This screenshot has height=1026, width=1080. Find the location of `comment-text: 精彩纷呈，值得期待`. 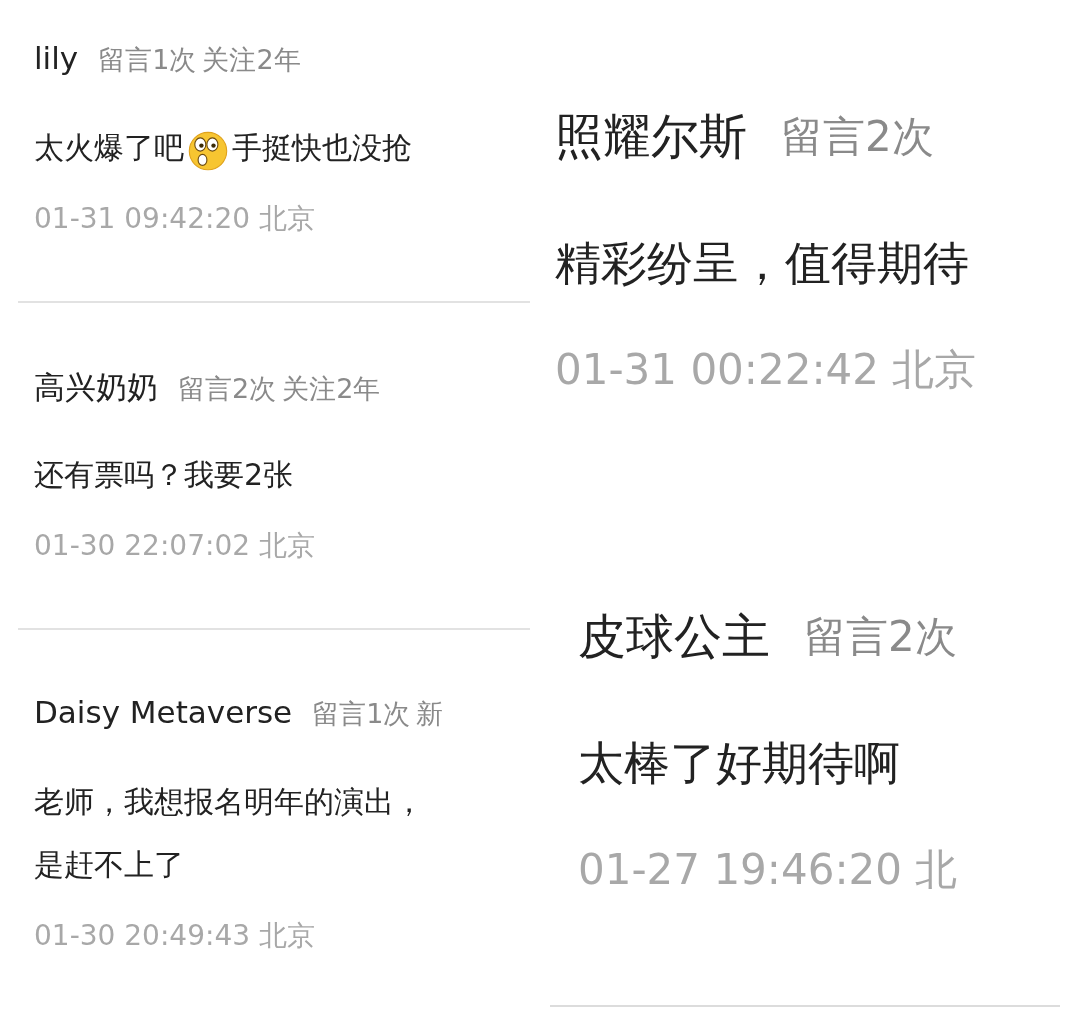

comment-text: 精彩纷呈，值得期待 is located at coordinates (762, 263).